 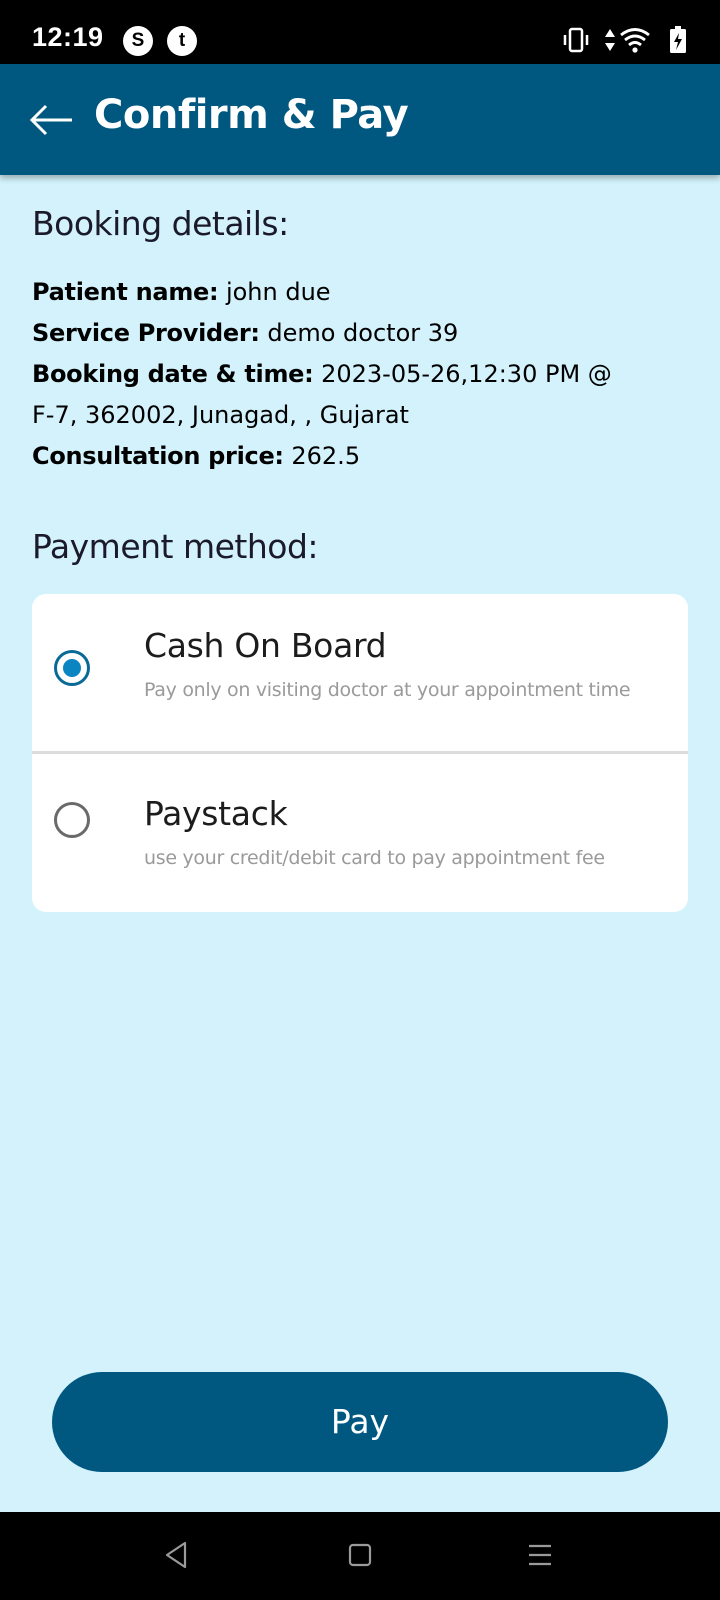 I want to click on price-row: Consultation price: 262.5, so click(x=362, y=456).